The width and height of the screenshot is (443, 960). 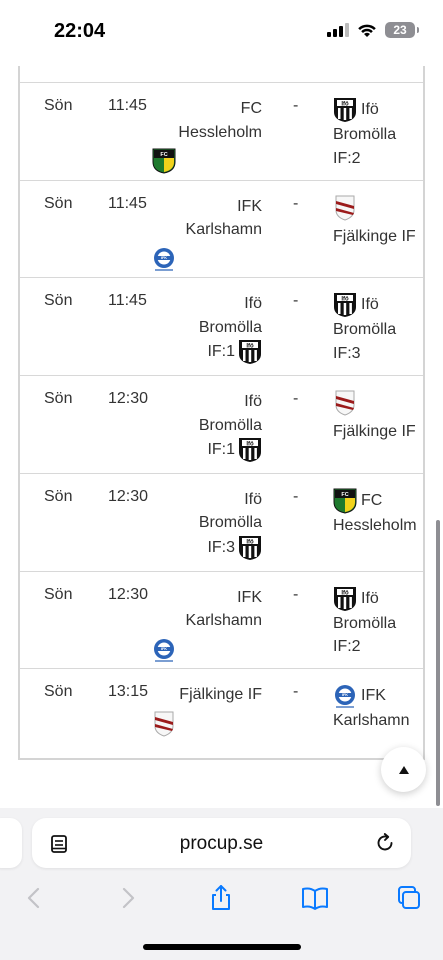 I want to click on battery-indicator: 23, so click(x=402, y=30).